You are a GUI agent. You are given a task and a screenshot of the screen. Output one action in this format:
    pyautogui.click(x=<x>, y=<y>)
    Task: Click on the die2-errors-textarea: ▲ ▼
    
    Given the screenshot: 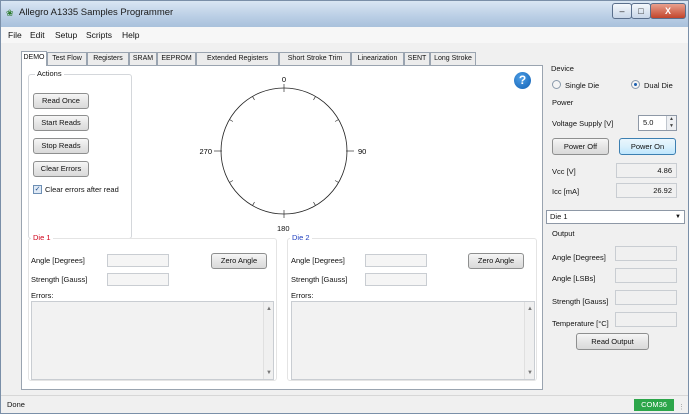 What is the action you would take?
    pyautogui.click(x=413, y=340)
    